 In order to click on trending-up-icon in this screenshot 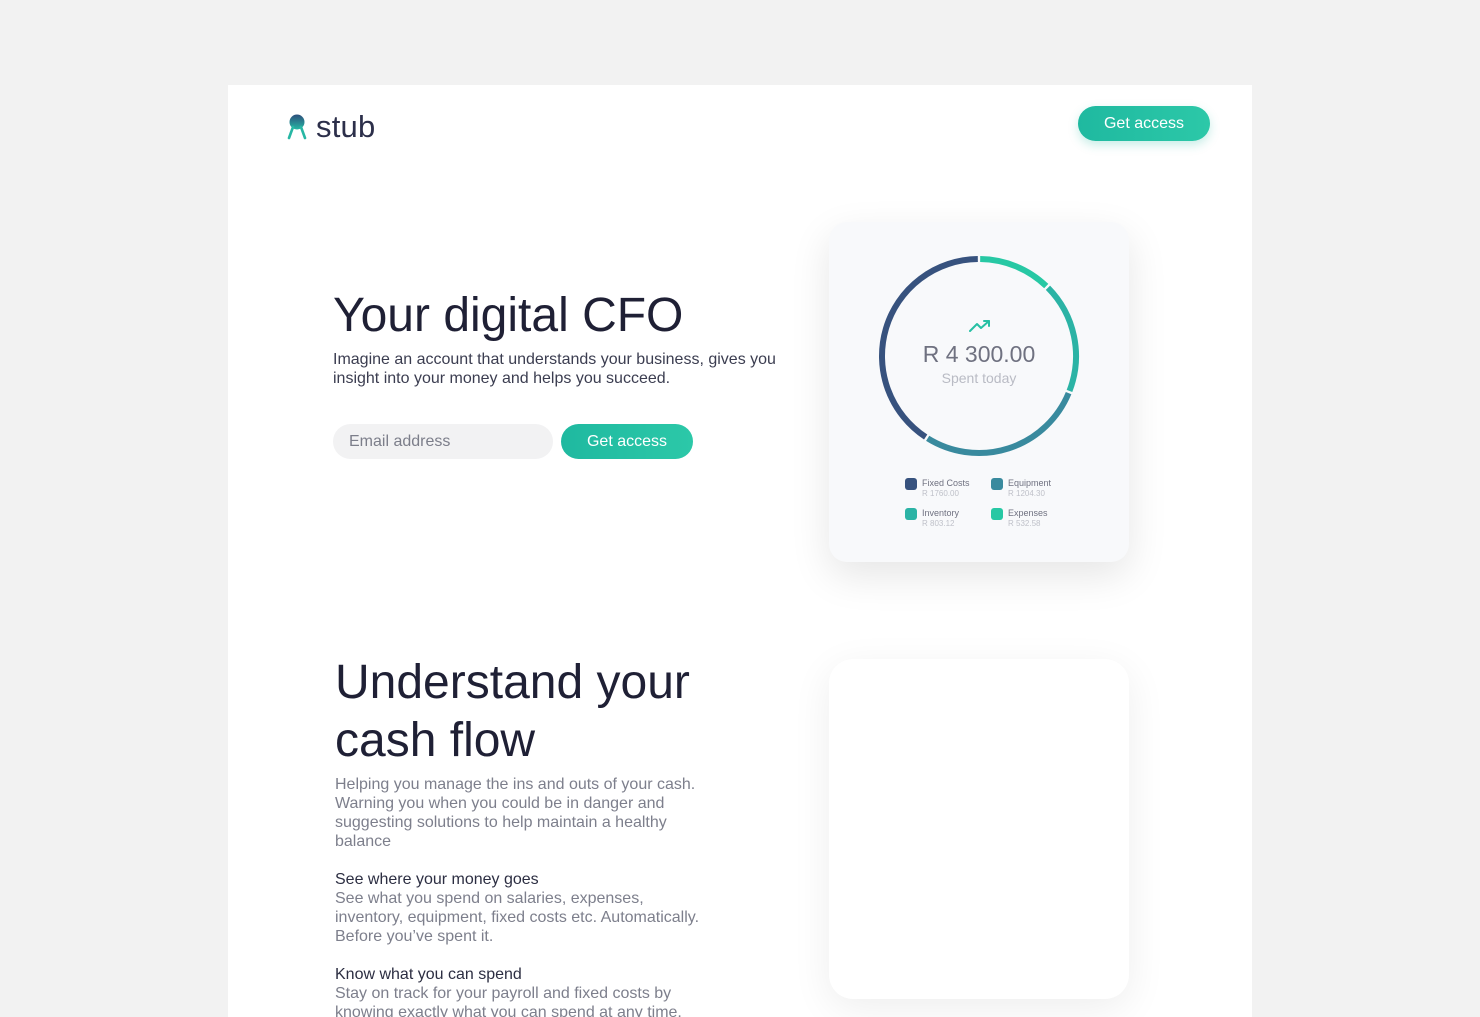, I will do `click(979, 326)`.